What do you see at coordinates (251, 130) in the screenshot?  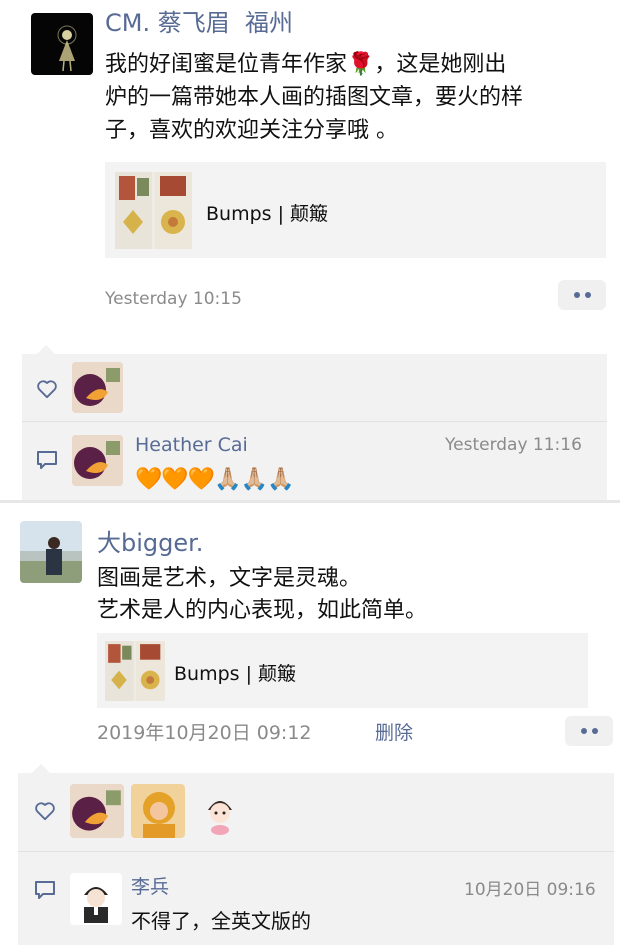 I see `post1-text-line: 子，喜欢的欢迎关注分享哦 。` at bounding box center [251, 130].